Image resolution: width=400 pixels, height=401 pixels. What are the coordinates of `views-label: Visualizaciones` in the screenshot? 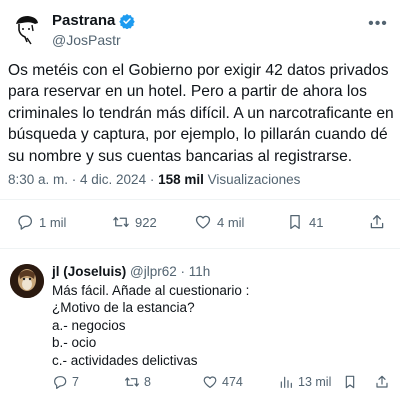 It's located at (252, 179).